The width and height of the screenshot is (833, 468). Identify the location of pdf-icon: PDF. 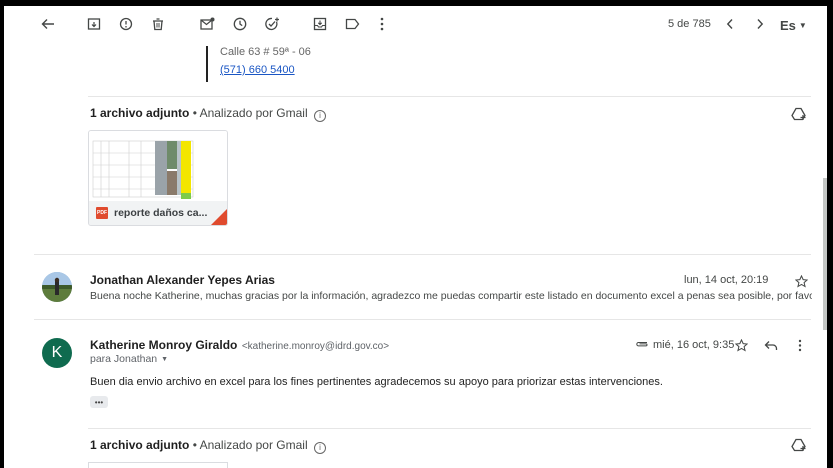
(102, 213).